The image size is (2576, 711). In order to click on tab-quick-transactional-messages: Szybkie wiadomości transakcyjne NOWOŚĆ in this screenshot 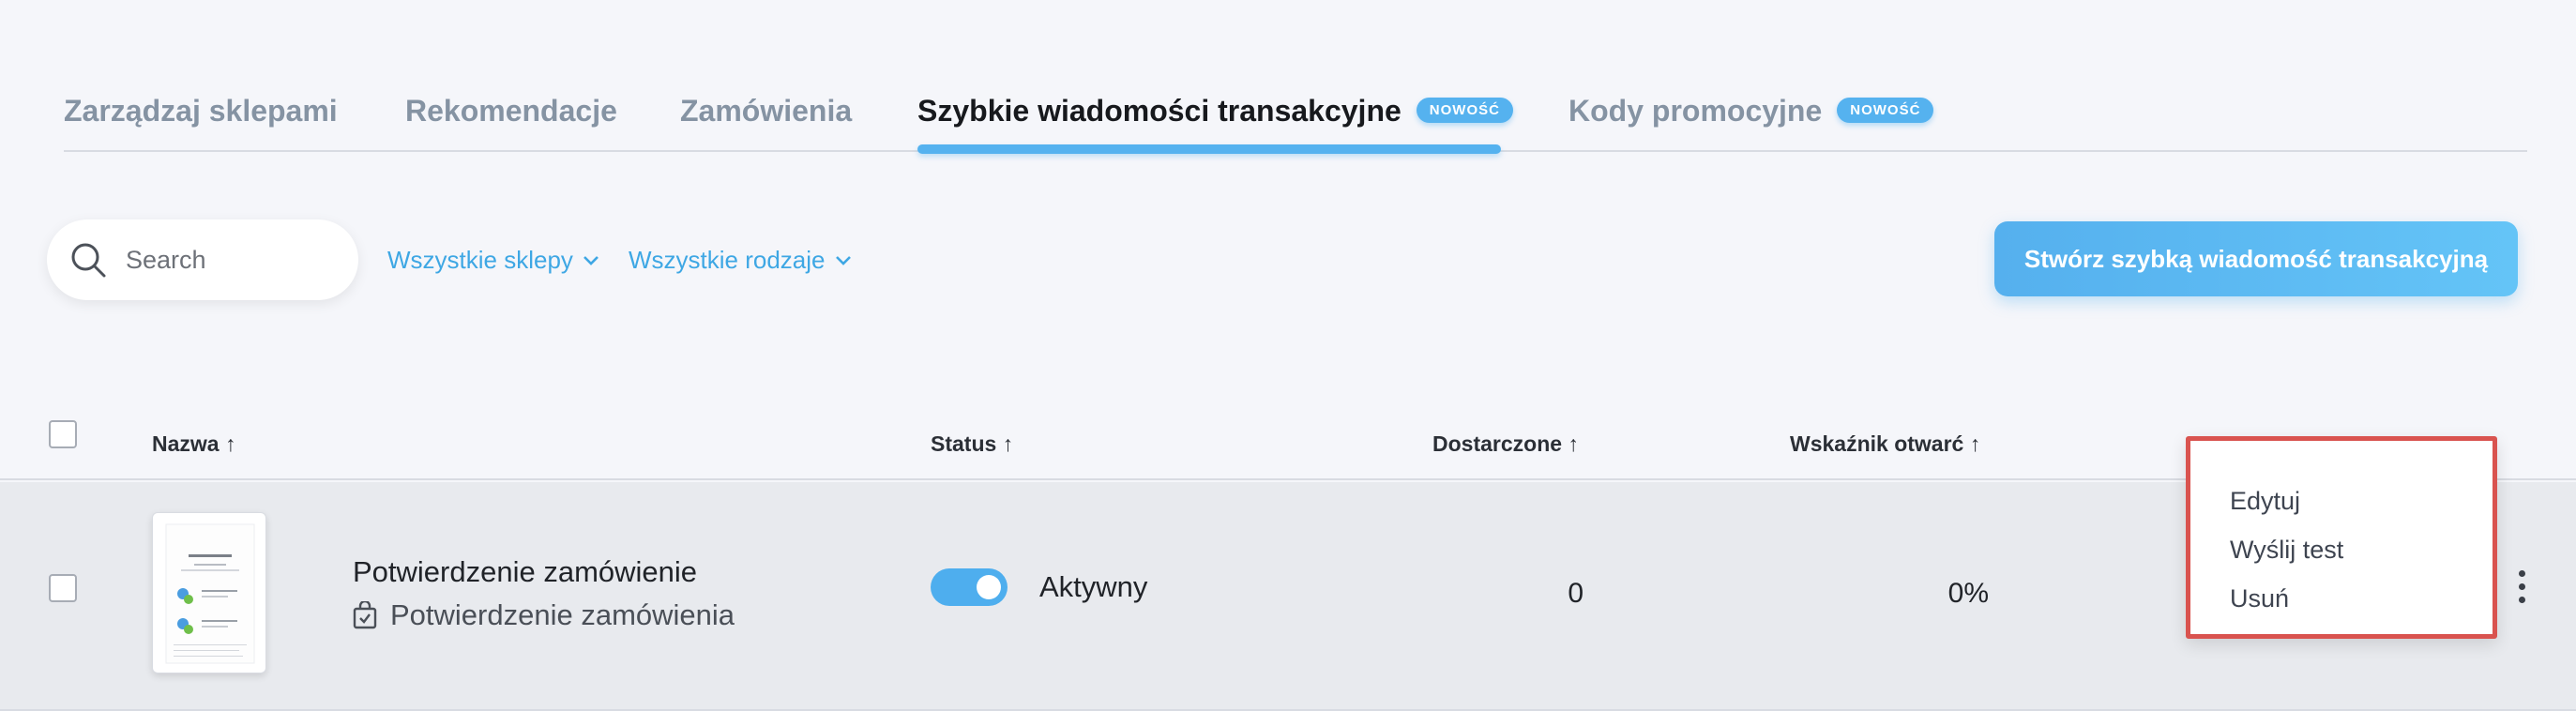, I will do `click(1215, 111)`.